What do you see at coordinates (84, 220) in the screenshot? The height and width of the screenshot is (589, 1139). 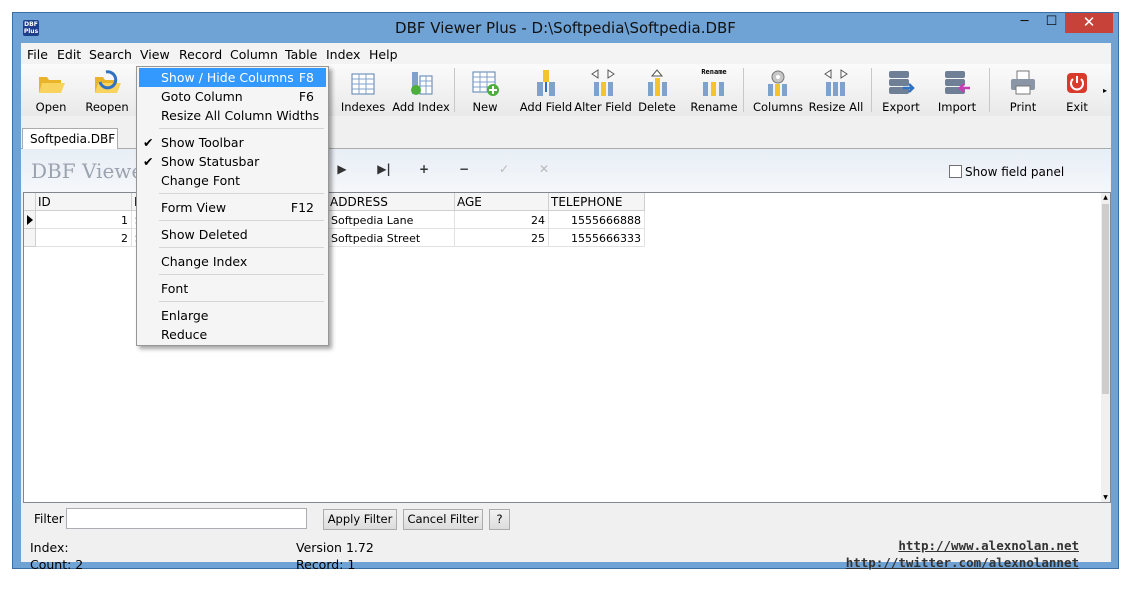 I see `table-cell: 1` at bounding box center [84, 220].